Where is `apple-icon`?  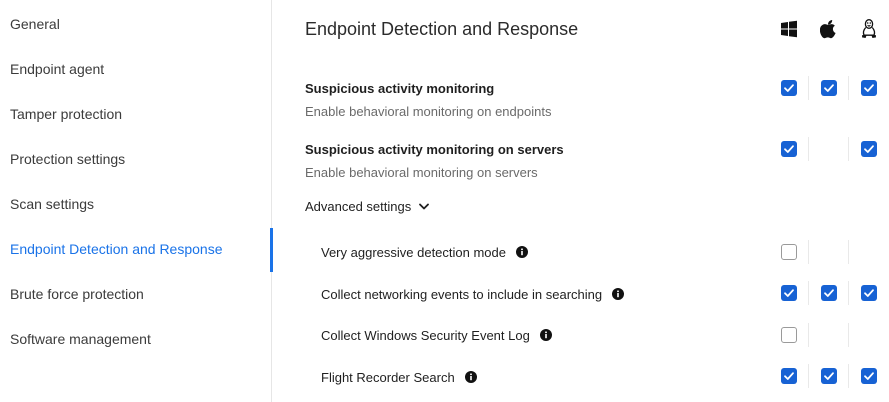 apple-icon is located at coordinates (829, 29).